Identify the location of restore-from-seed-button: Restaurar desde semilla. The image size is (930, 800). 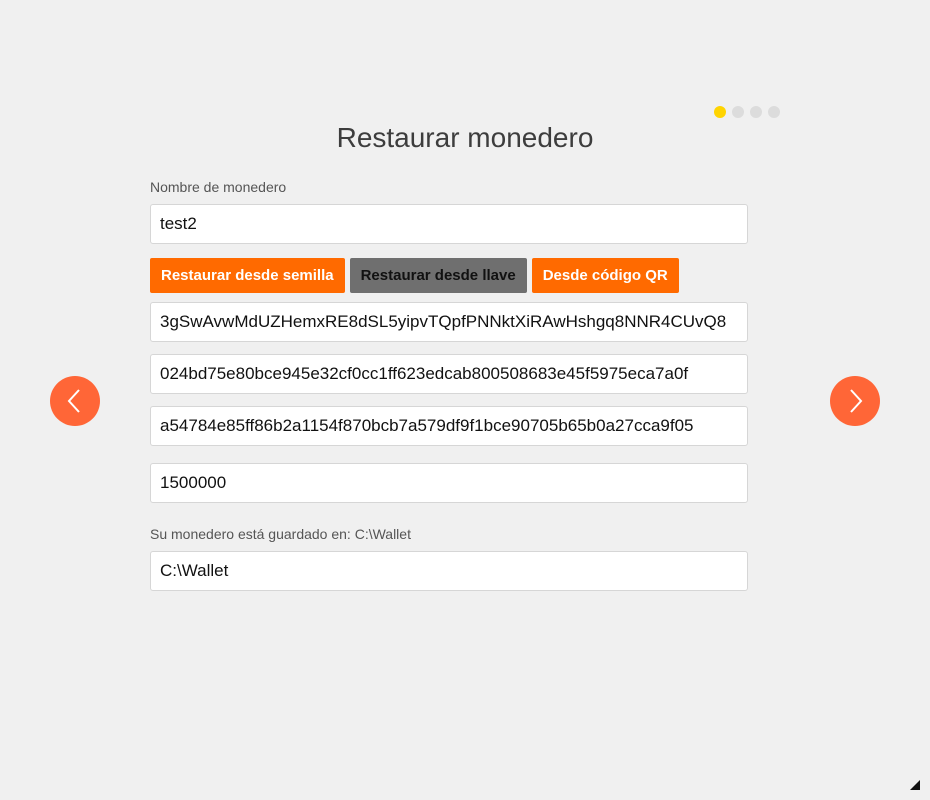
(247, 275).